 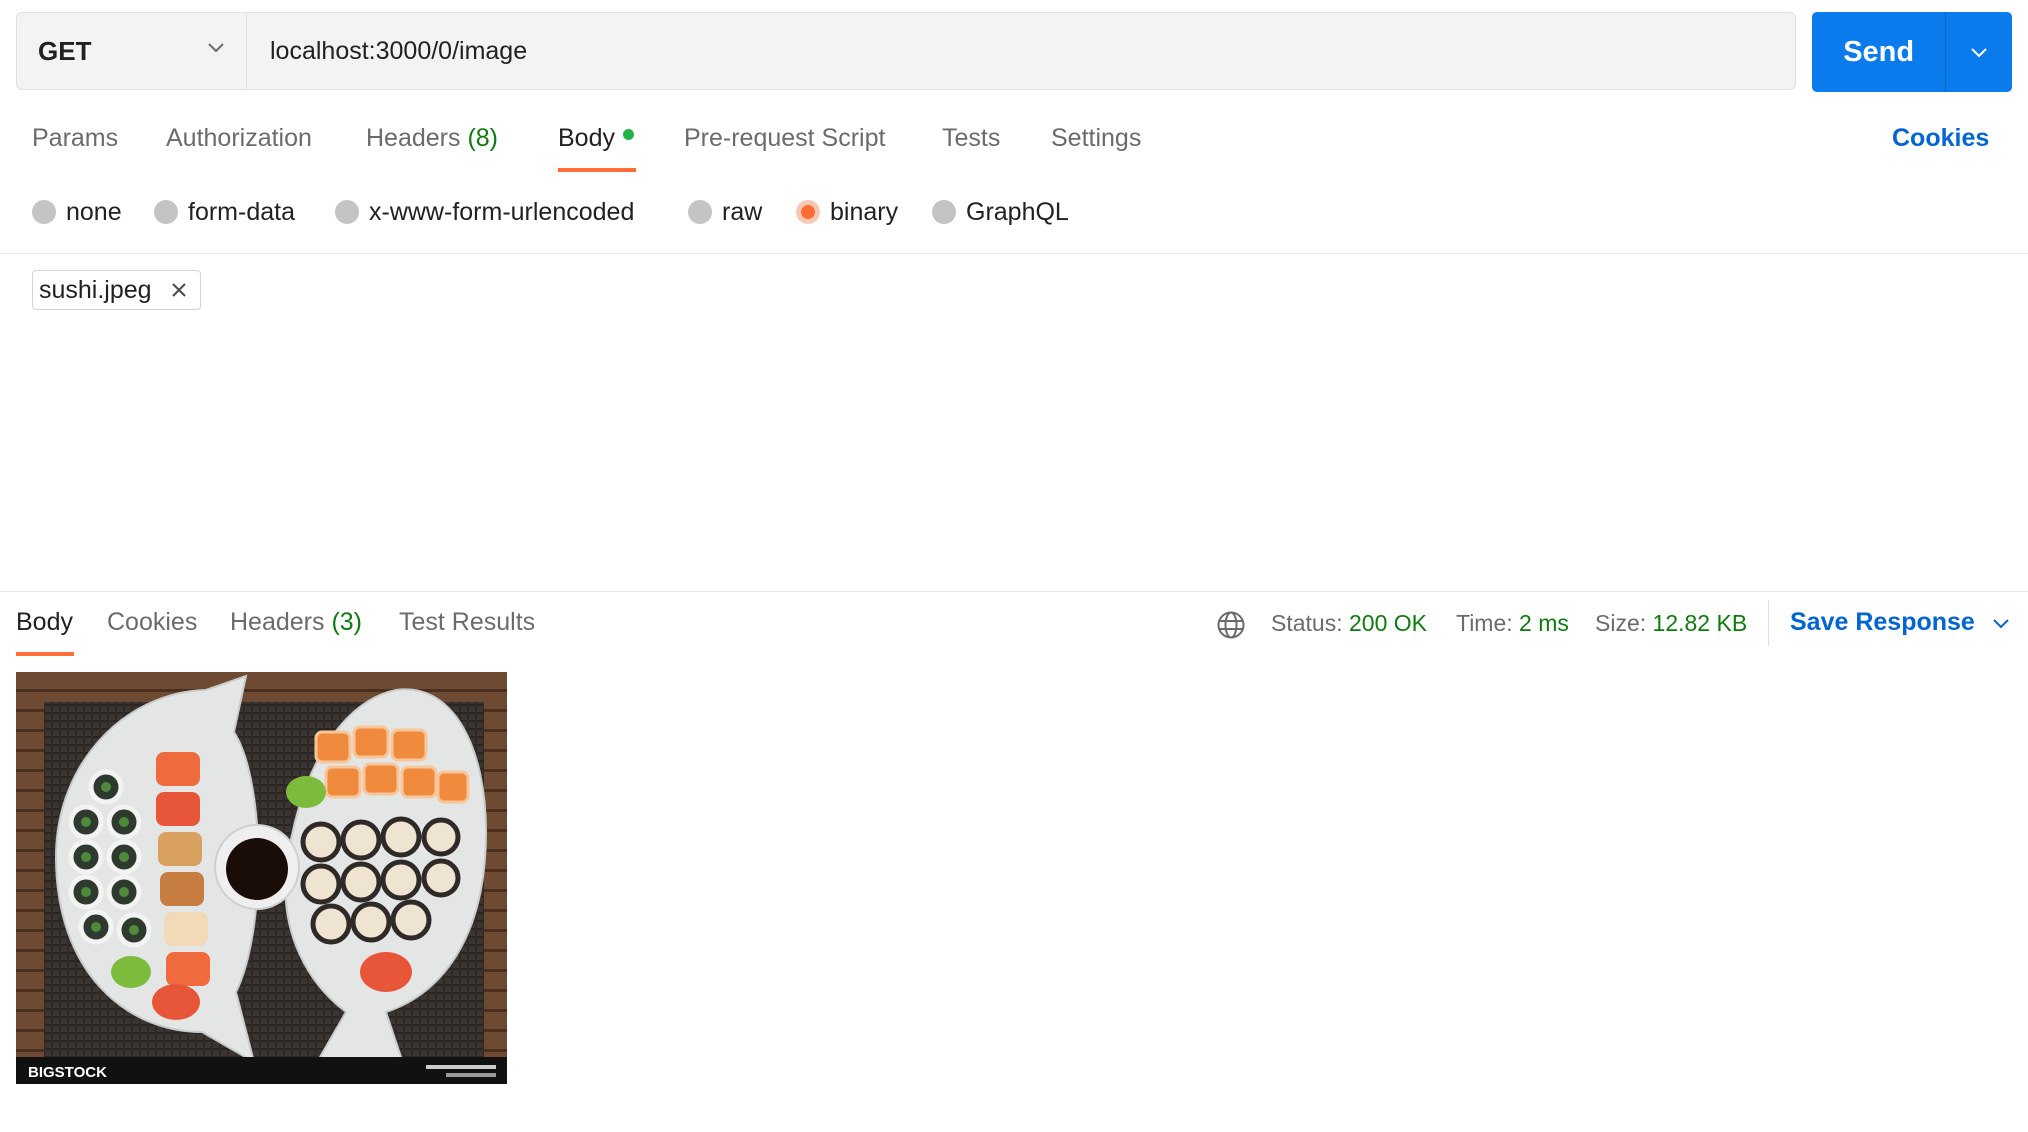 I want to click on response-tab-cookies: Cookies, so click(x=152, y=622).